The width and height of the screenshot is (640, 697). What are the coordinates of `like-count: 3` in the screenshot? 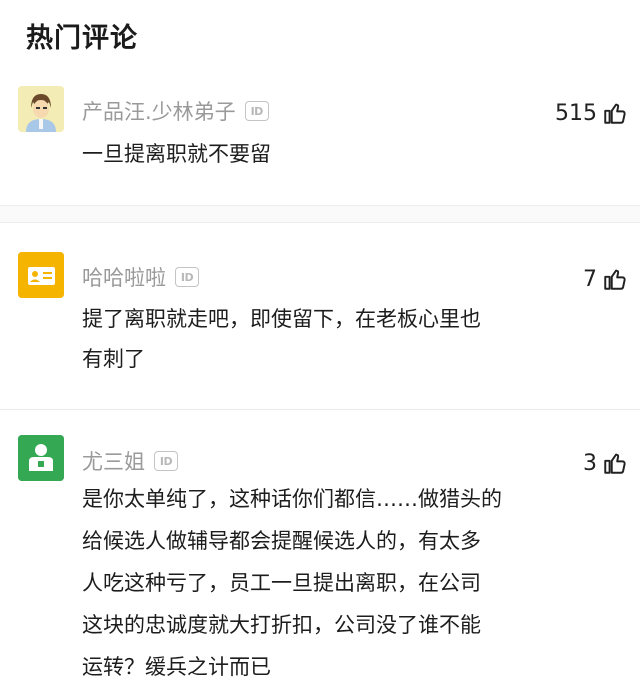 It's located at (590, 463).